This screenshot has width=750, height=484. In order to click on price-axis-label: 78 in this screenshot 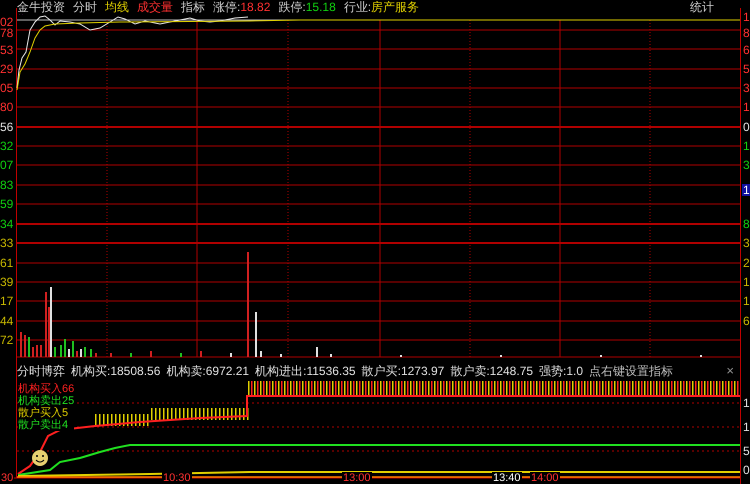, I will do `click(7, 33)`.